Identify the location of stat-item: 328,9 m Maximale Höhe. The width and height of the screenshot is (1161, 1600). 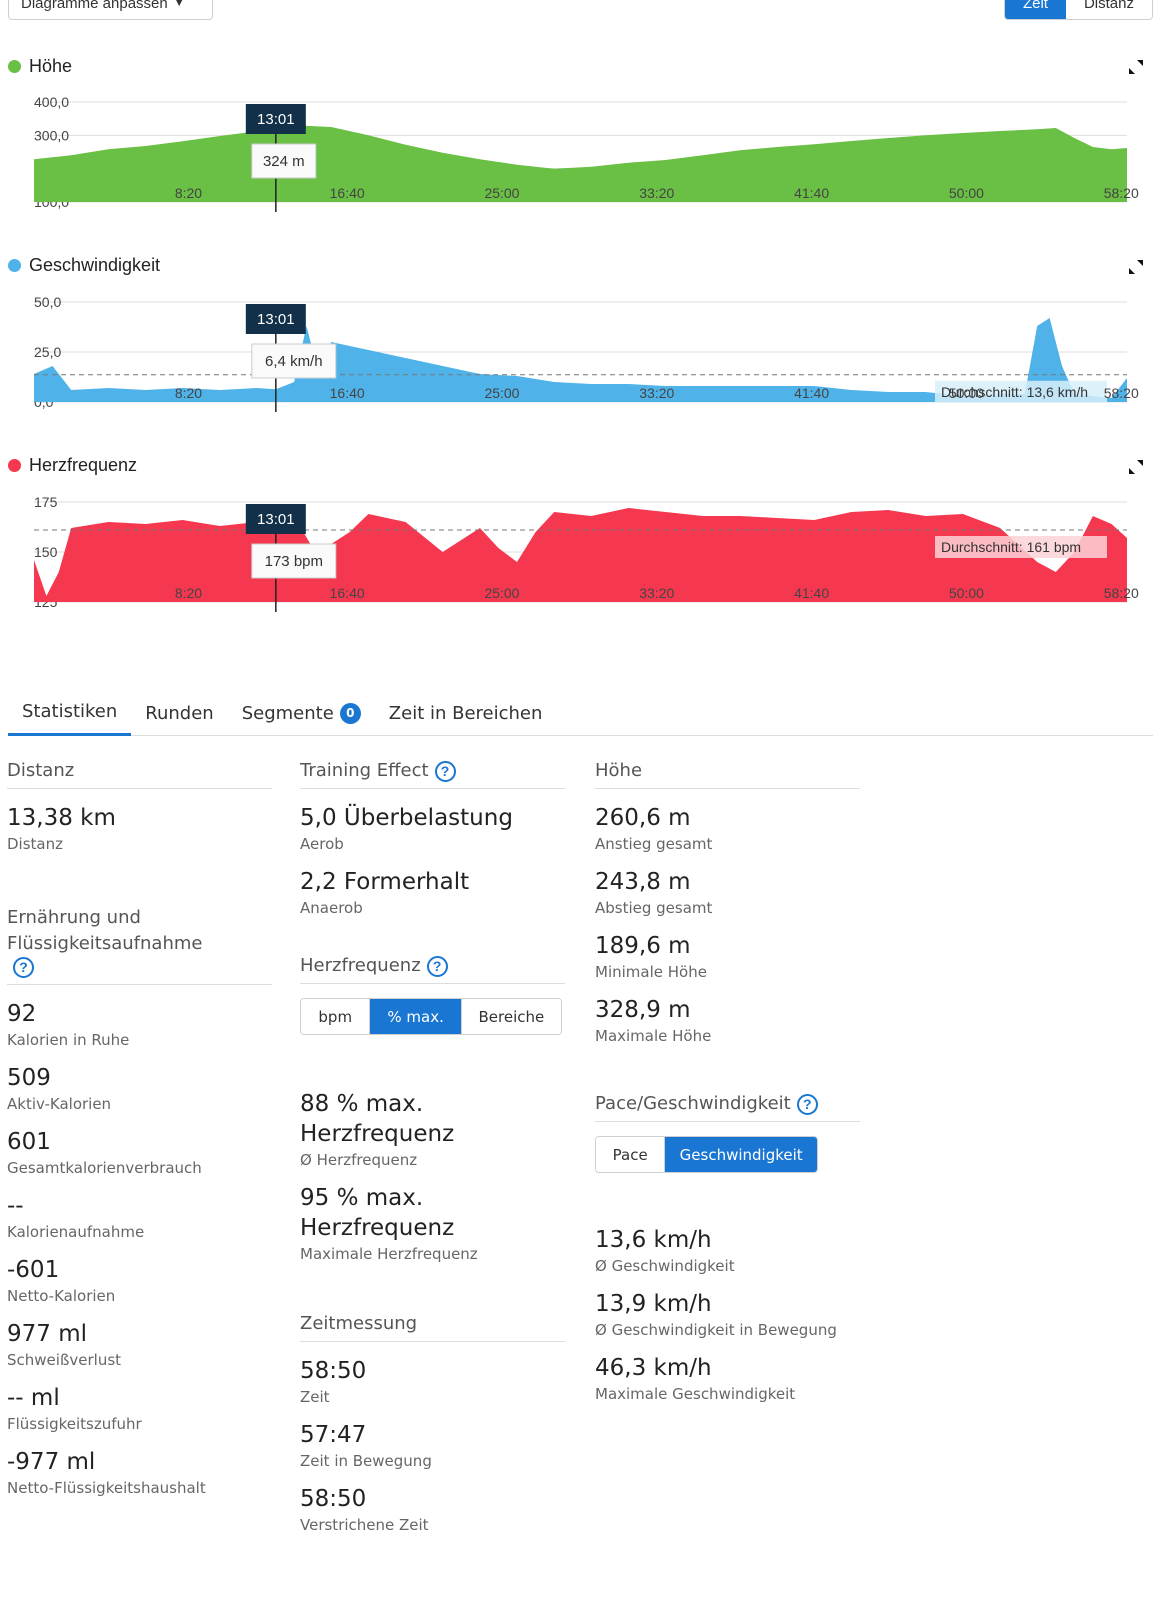
(727, 1020).